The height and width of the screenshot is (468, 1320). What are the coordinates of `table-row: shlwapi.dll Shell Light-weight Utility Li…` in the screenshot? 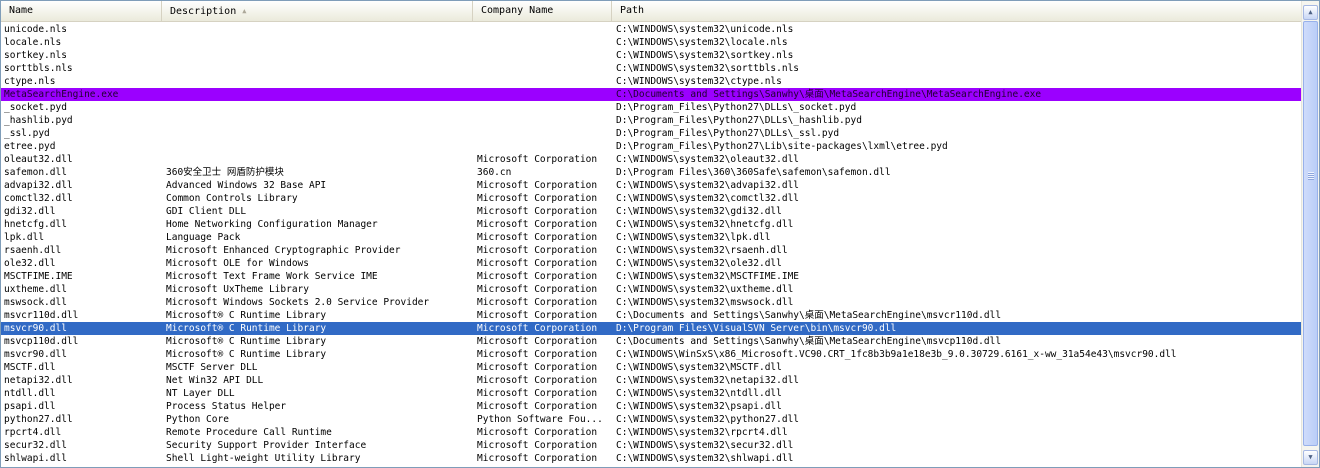 It's located at (651, 458).